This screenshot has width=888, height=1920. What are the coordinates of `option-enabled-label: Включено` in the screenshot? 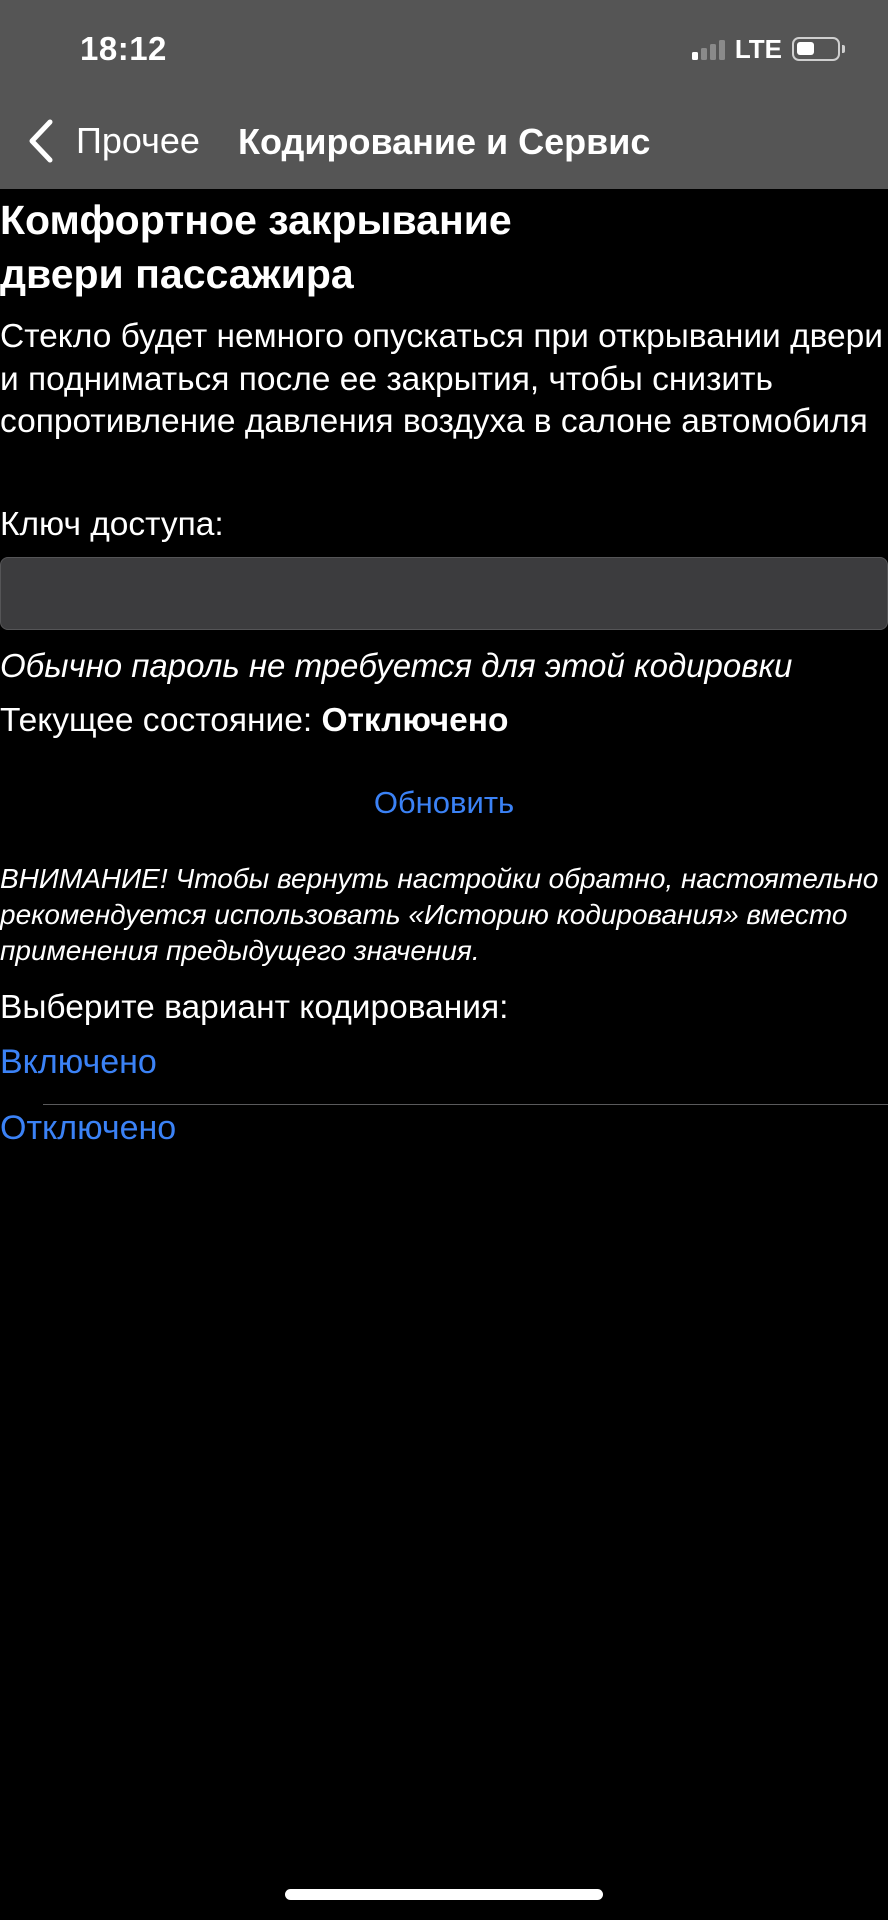 It's located at (78, 1062).